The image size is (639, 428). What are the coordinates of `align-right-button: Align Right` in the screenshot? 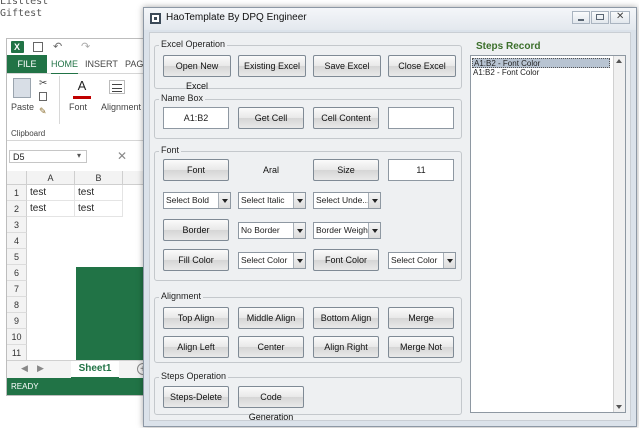 It's located at (346, 347).